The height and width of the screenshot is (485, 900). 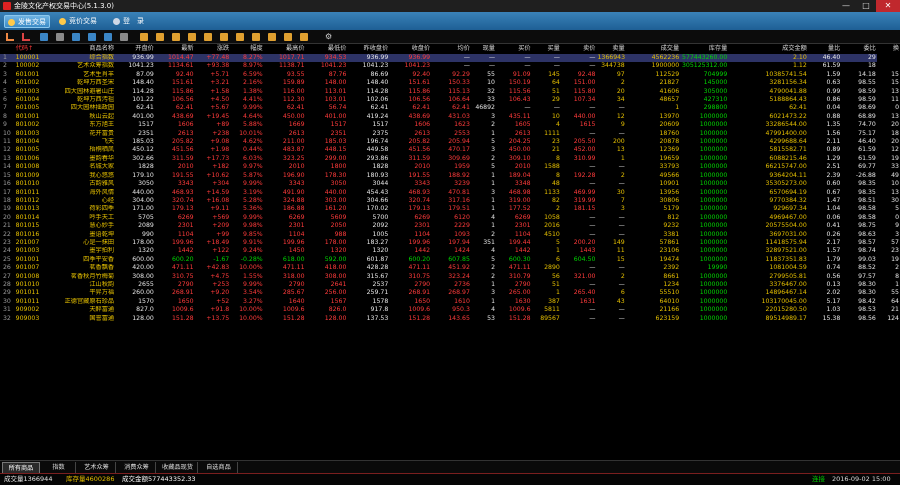 What do you see at coordinates (483, 49) in the screenshot?
I see `column-header: 现量` at bounding box center [483, 49].